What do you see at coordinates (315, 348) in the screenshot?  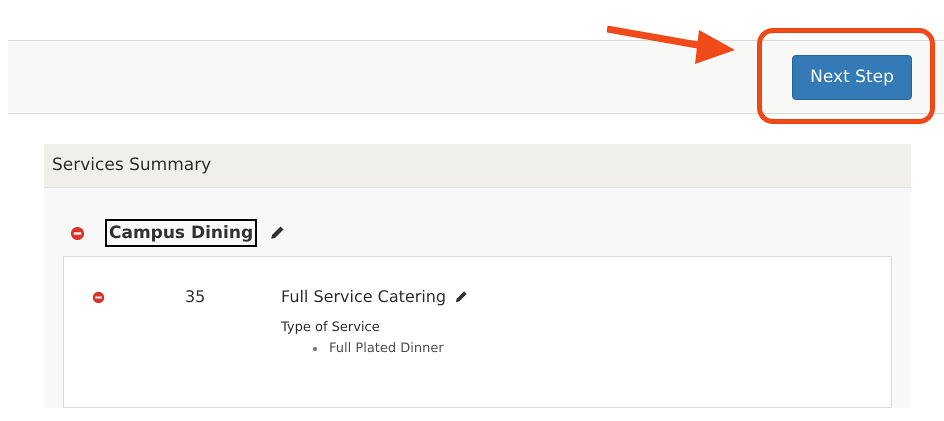 I see `bullet-icon` at bounding box center [315, 348].